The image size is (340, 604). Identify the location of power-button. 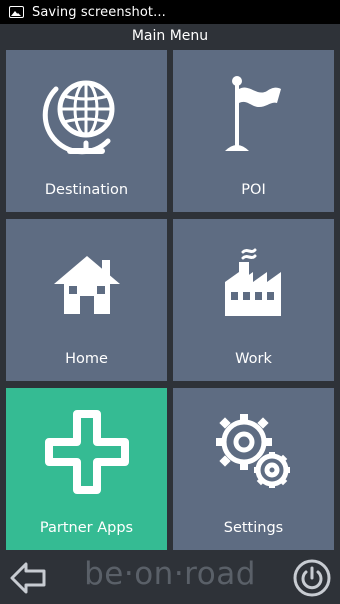
(312, 578).